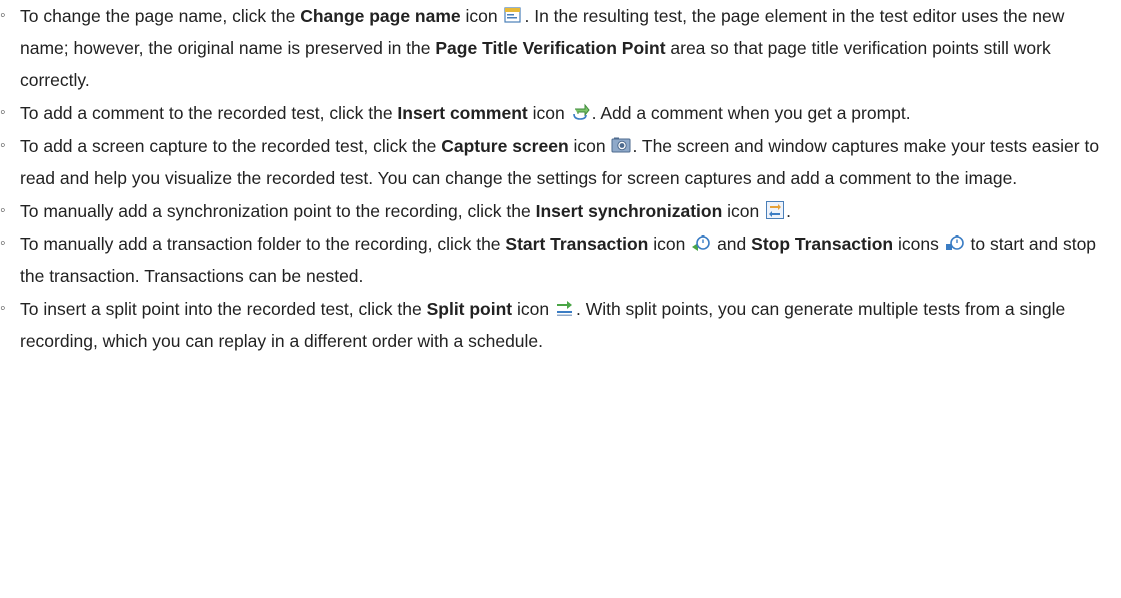 Image resolution: width=1121 pixels, height=598 pixels. What do you see at coordinates (621, 145) in the screenshot?
I see `capture-screen-icon` at bounding box center [621, 145].